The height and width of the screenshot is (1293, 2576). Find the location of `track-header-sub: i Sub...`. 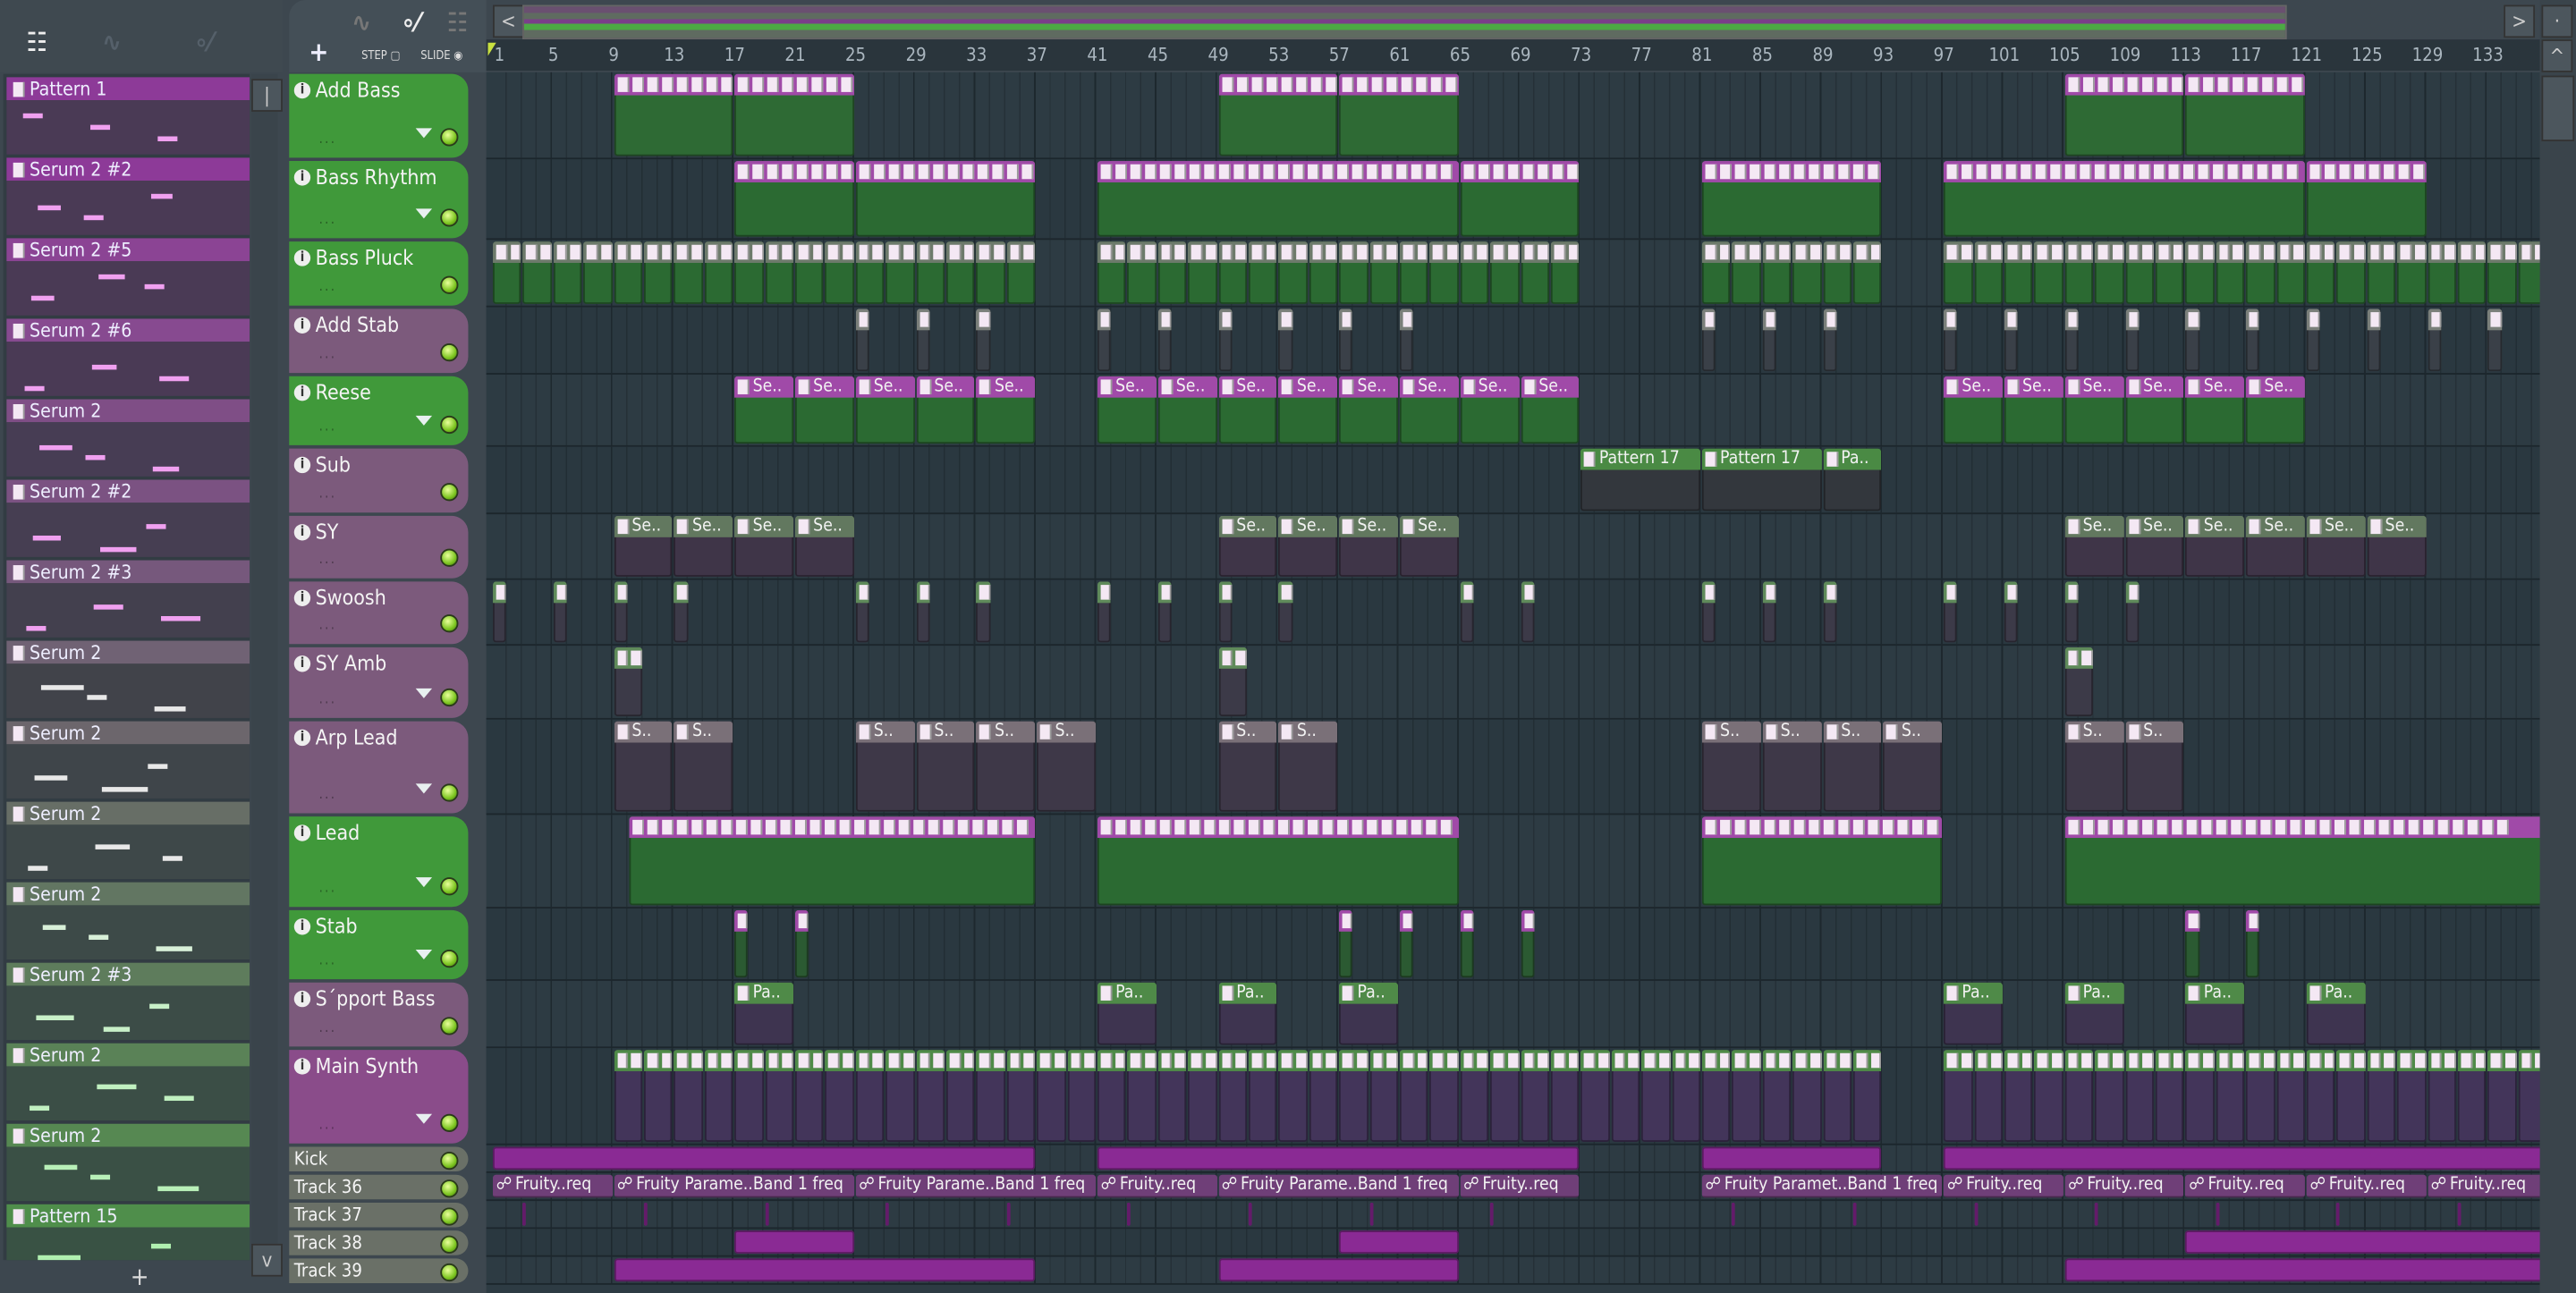

track-header-sub: i Sub... is located at coordinates (379, 481).